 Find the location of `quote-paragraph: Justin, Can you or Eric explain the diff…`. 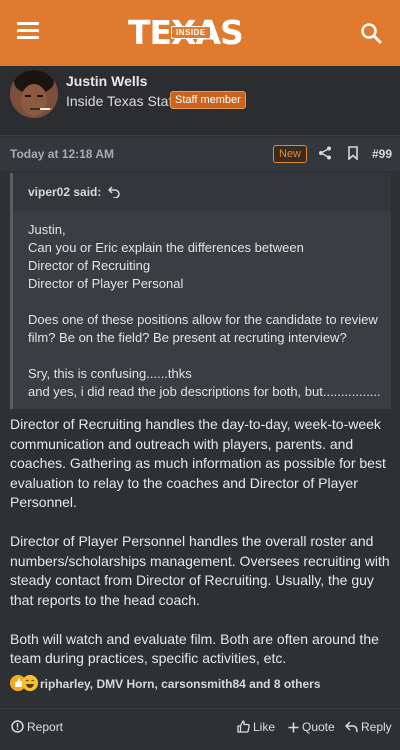

quote-paragraph: Justin, Can you or Eric explain the diff… is located at coordinates (166, 256).